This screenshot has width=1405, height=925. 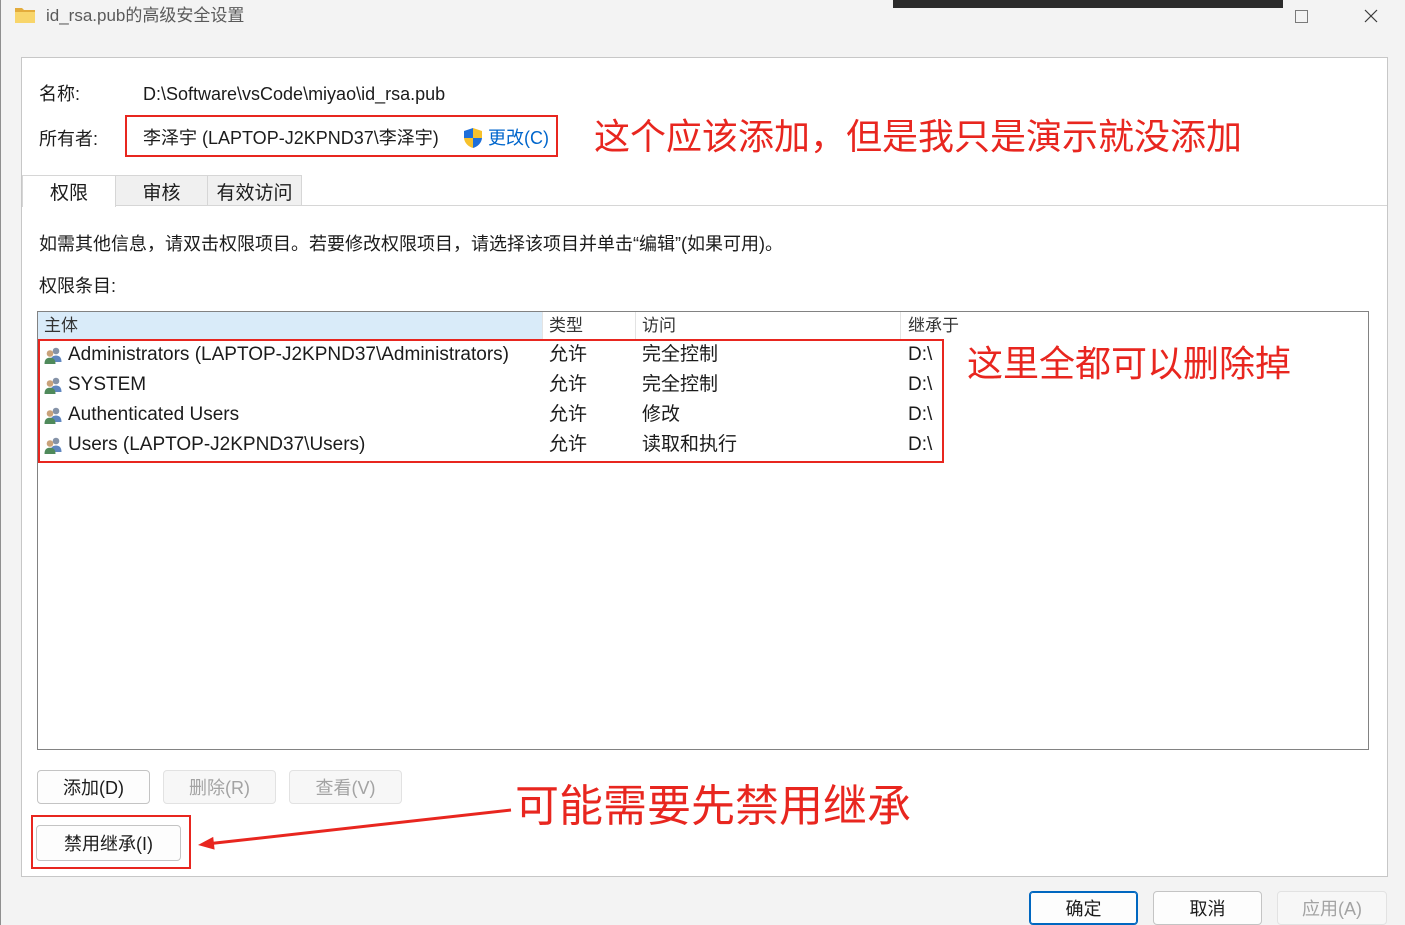 I want to click on arrow-left-icon, so click(x=355, y=829).